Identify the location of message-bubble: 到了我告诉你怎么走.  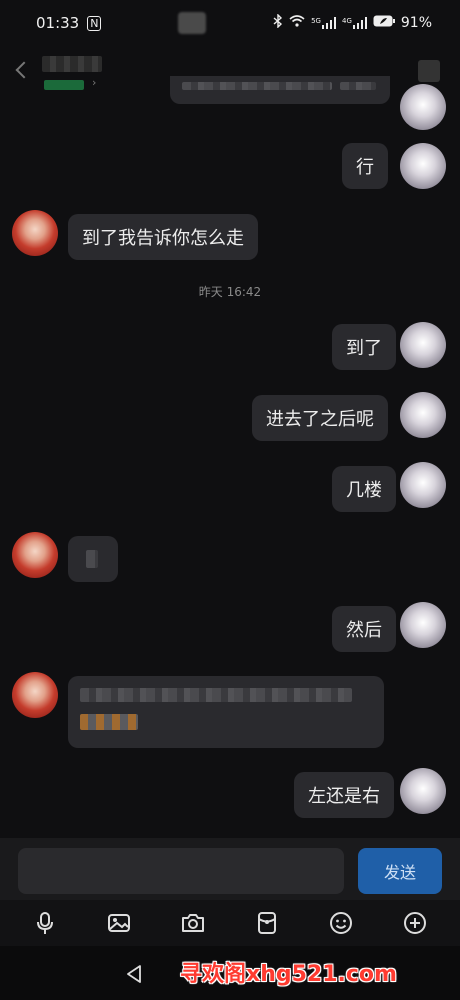
(163, 237).